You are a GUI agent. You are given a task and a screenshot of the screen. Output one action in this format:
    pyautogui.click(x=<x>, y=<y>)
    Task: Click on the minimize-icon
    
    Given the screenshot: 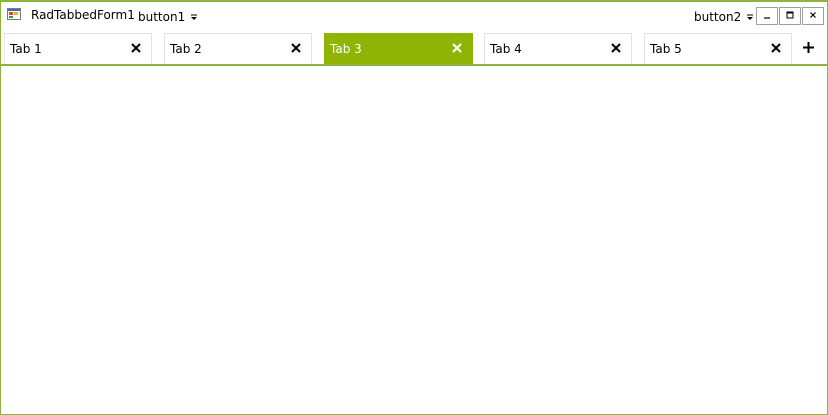 What is the action you would take?
    pyautogui.click(x=767, y=16)
    